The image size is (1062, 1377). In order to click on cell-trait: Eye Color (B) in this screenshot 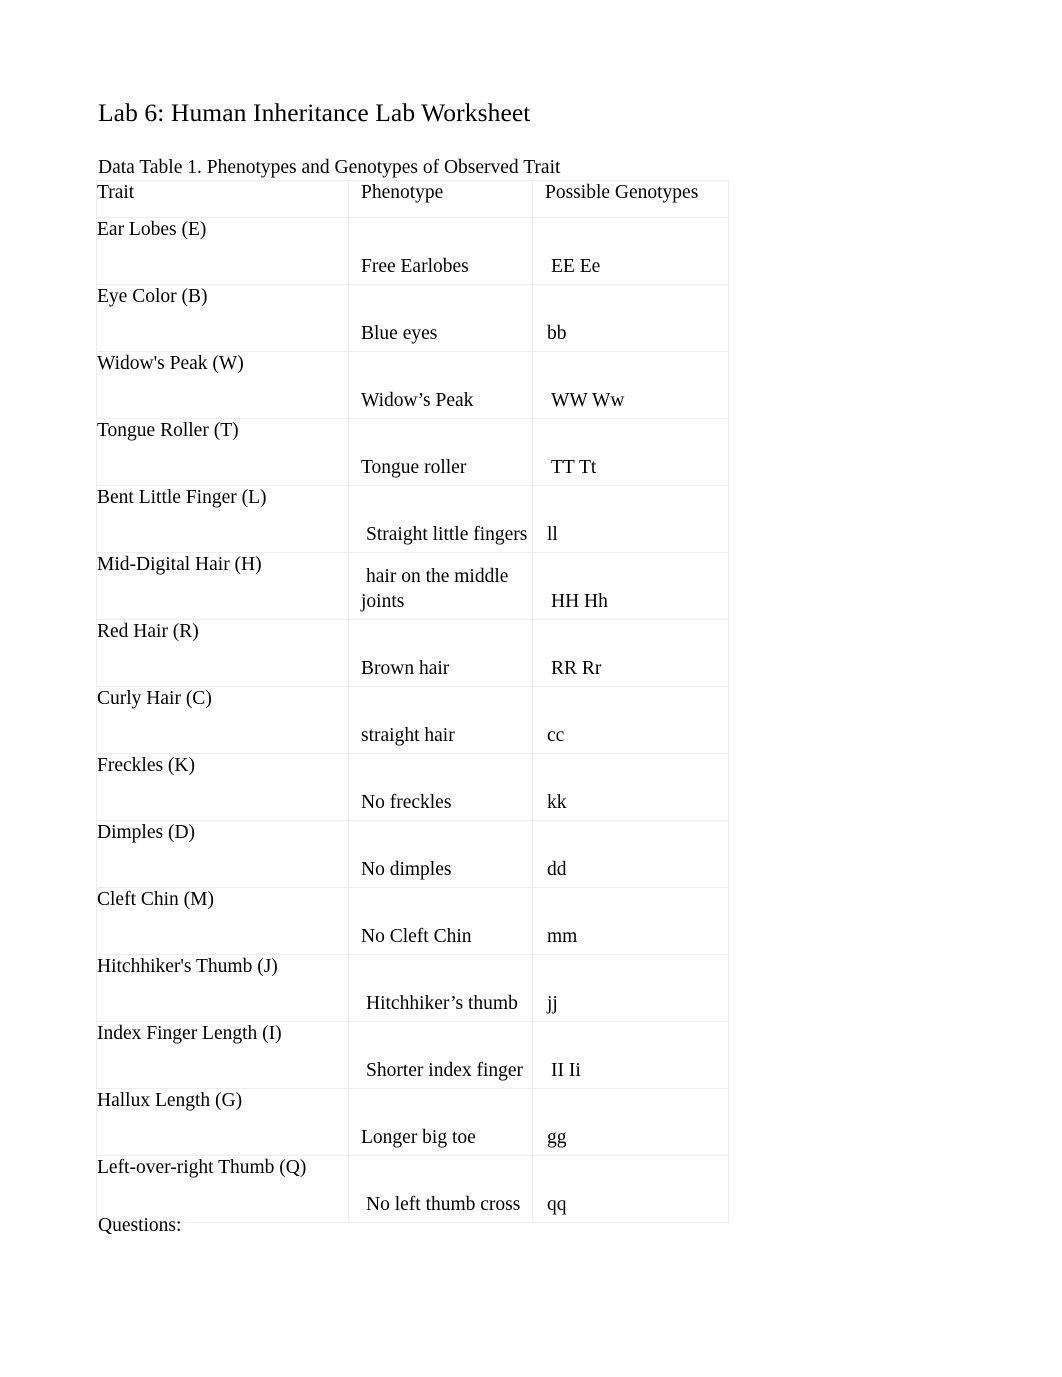, I will do `click(222, 318)`.